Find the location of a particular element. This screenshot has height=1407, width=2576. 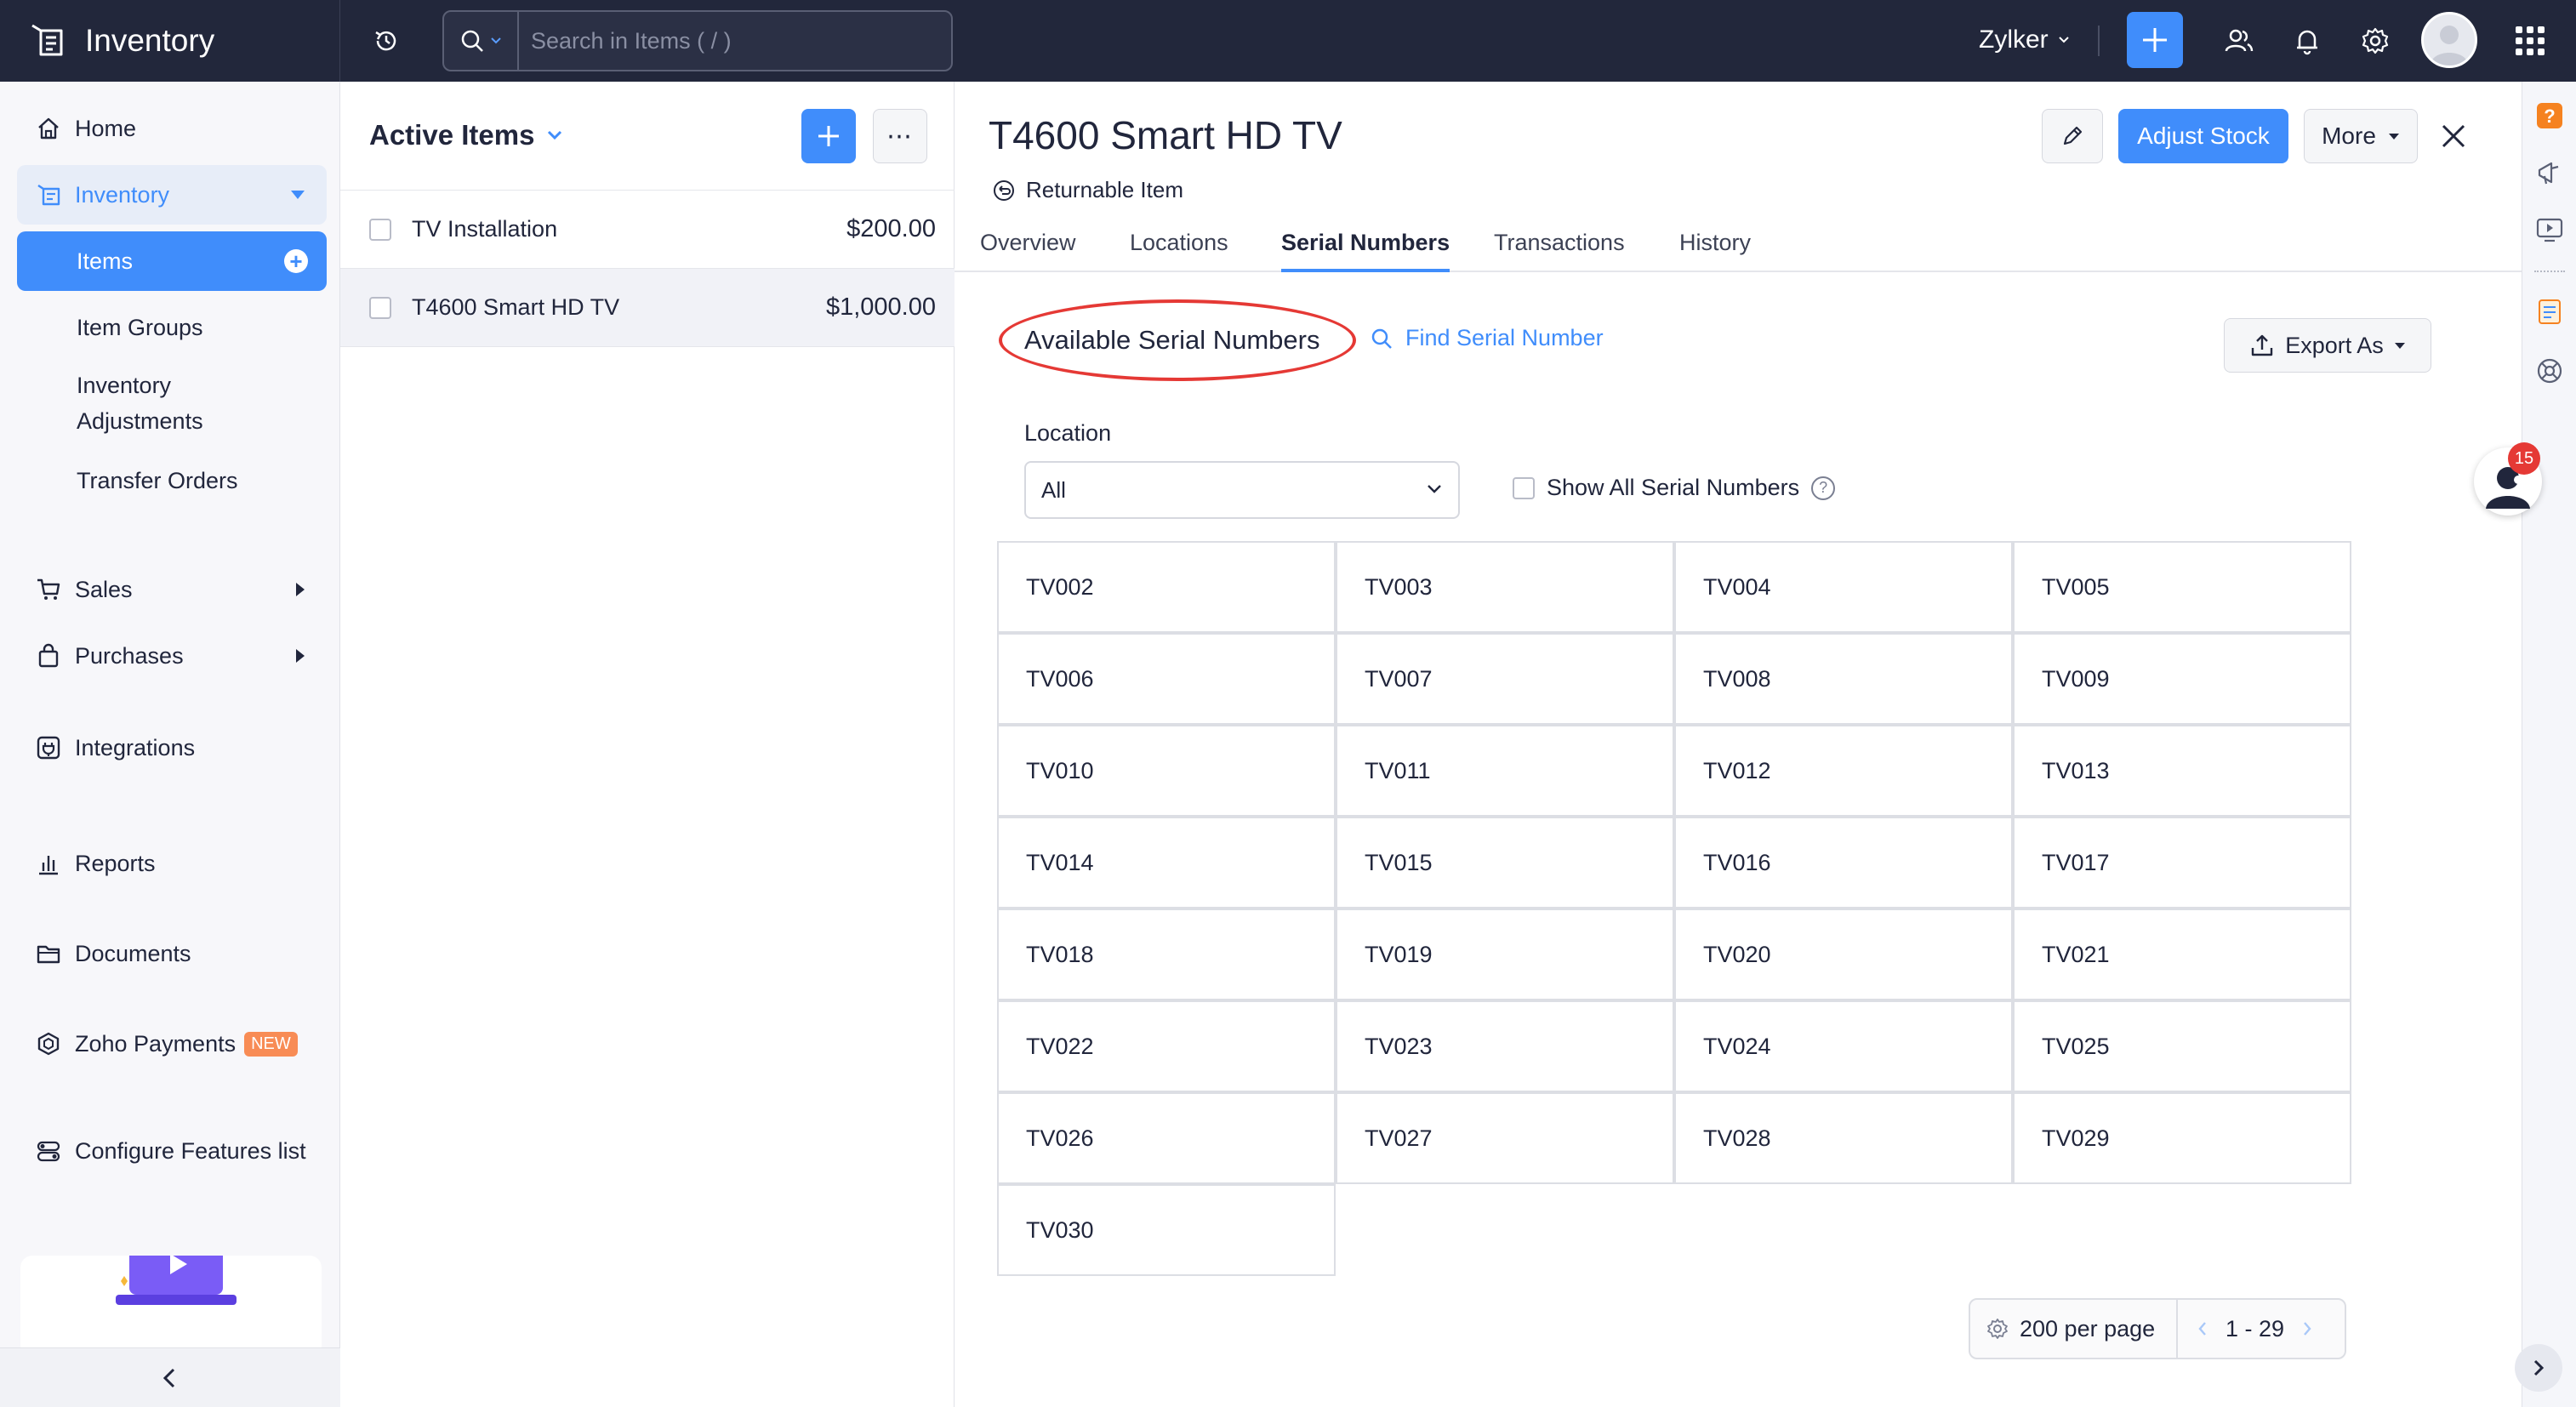

quick-create-button is located at coordinates (2155, 40).